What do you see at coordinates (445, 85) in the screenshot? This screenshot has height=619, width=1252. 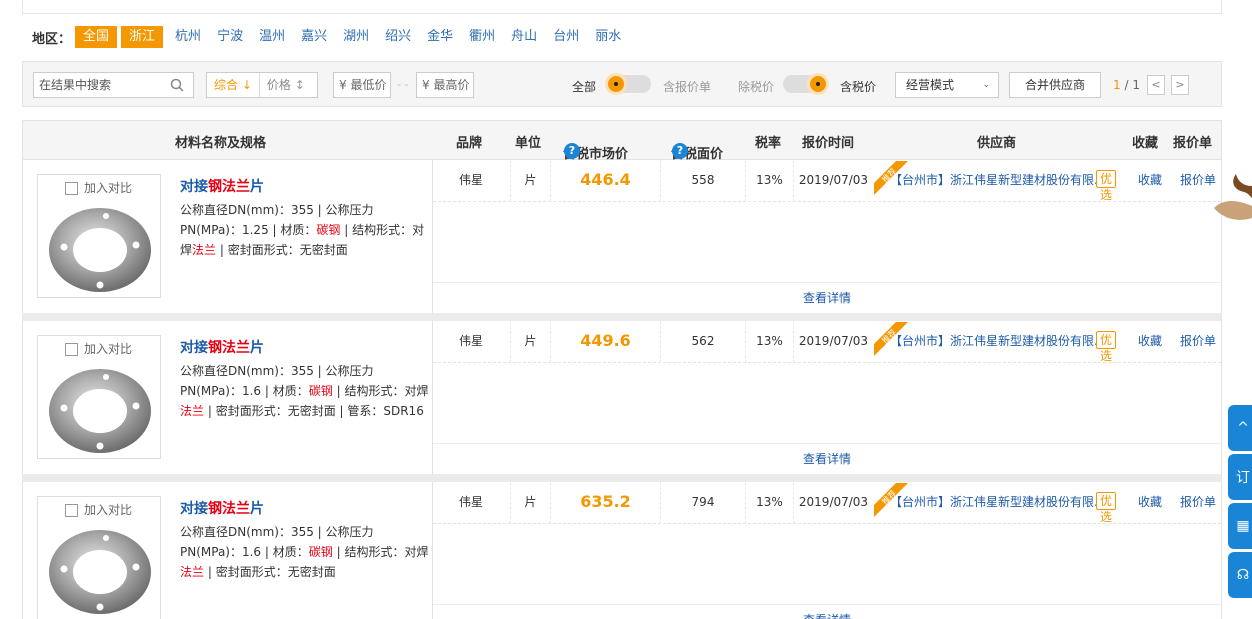 I see `max-price-input: ¥ 最高价` at bounding box center [445, 85].